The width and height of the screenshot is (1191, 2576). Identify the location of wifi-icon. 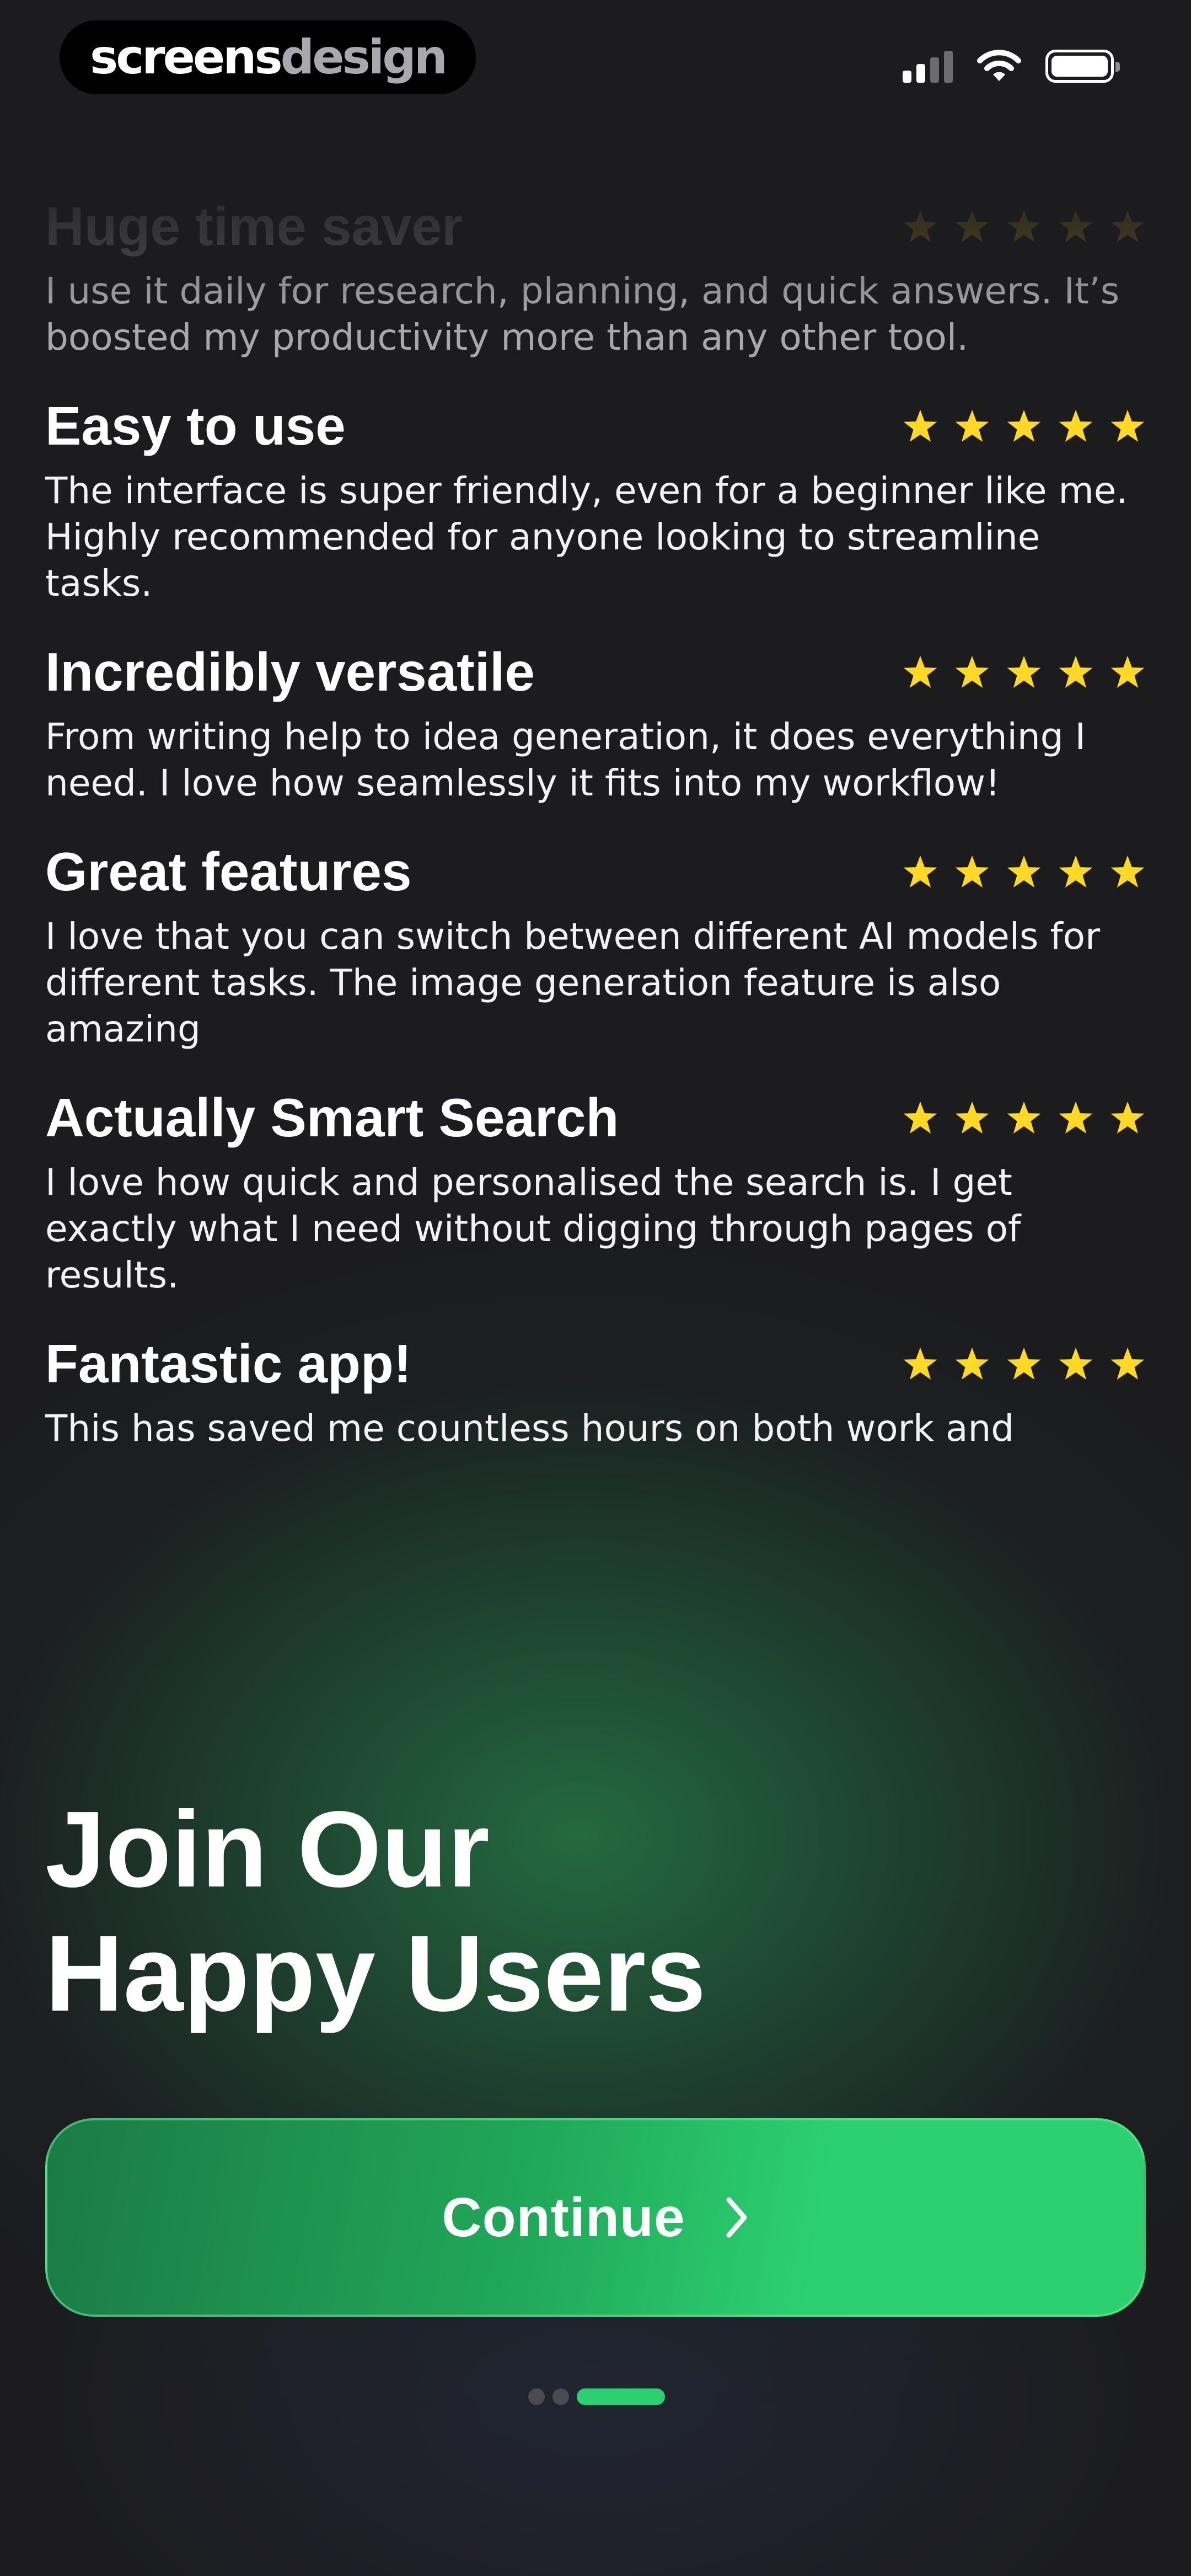
(999, 65).